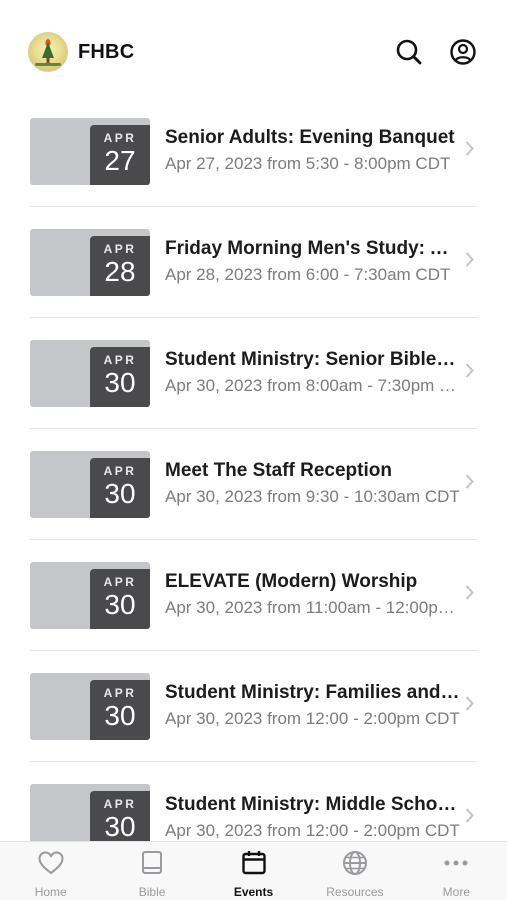 The height and width of the screenshot is (900, 507). Describe the element at coordinates (51, 865) in the screenshot. I see `heart-icon` at that location.